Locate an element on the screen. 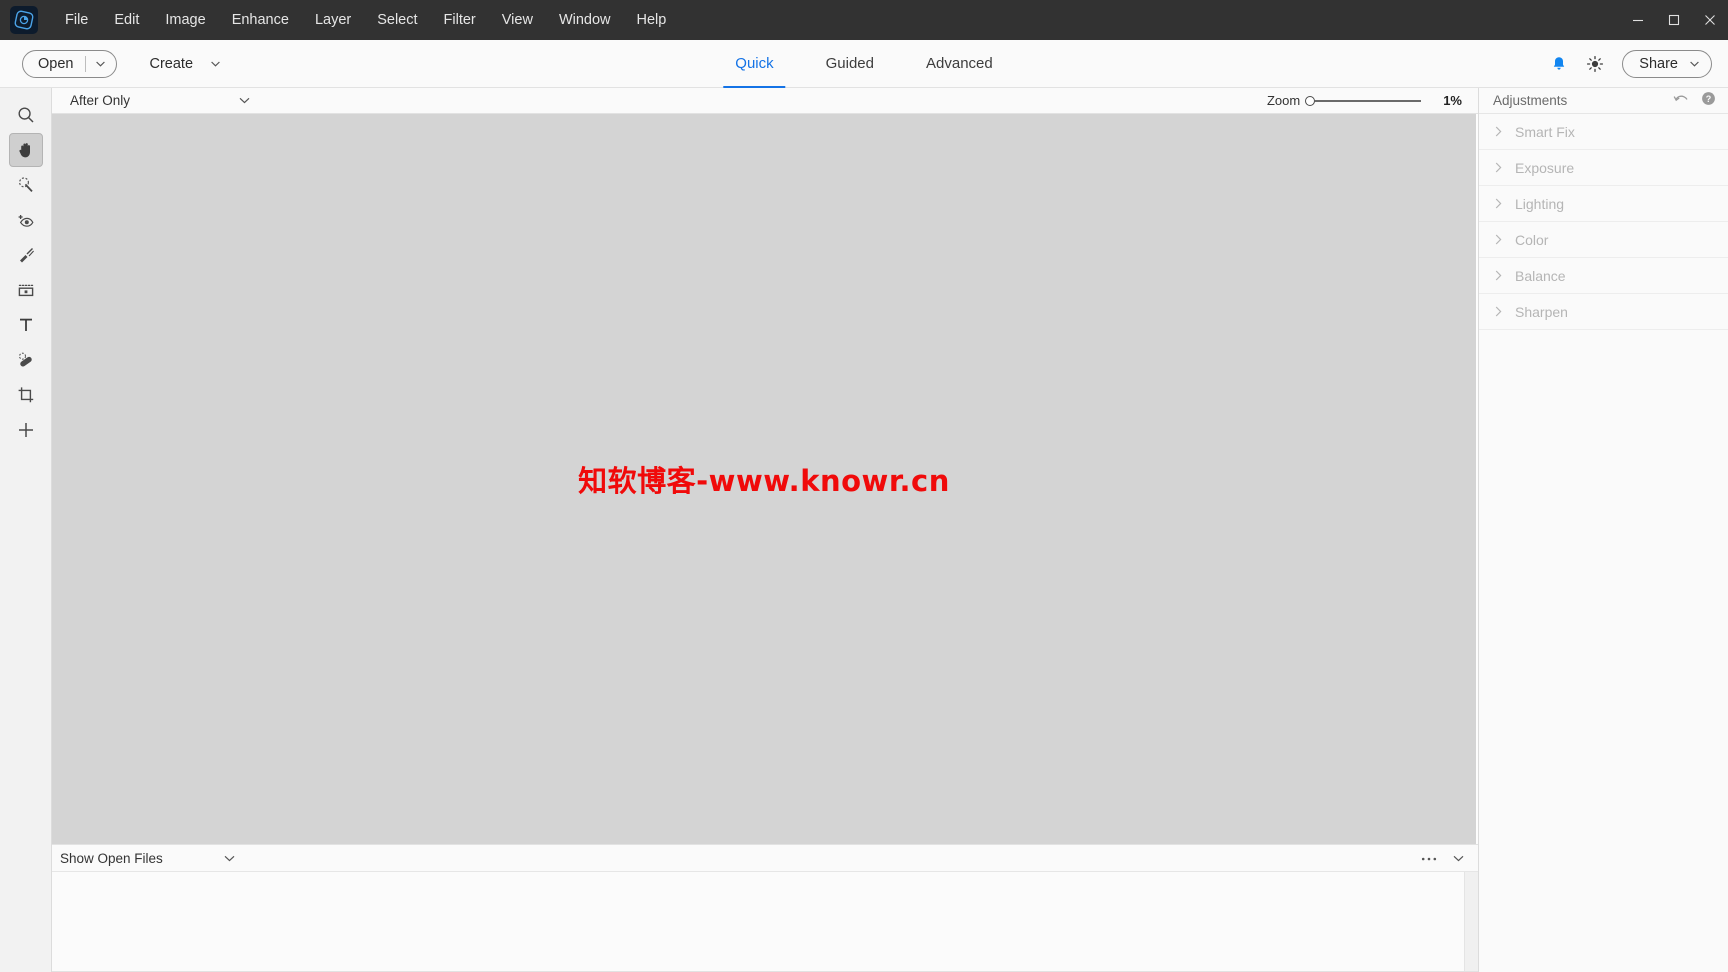  straighten-tool is located at coordinates (26, 290).